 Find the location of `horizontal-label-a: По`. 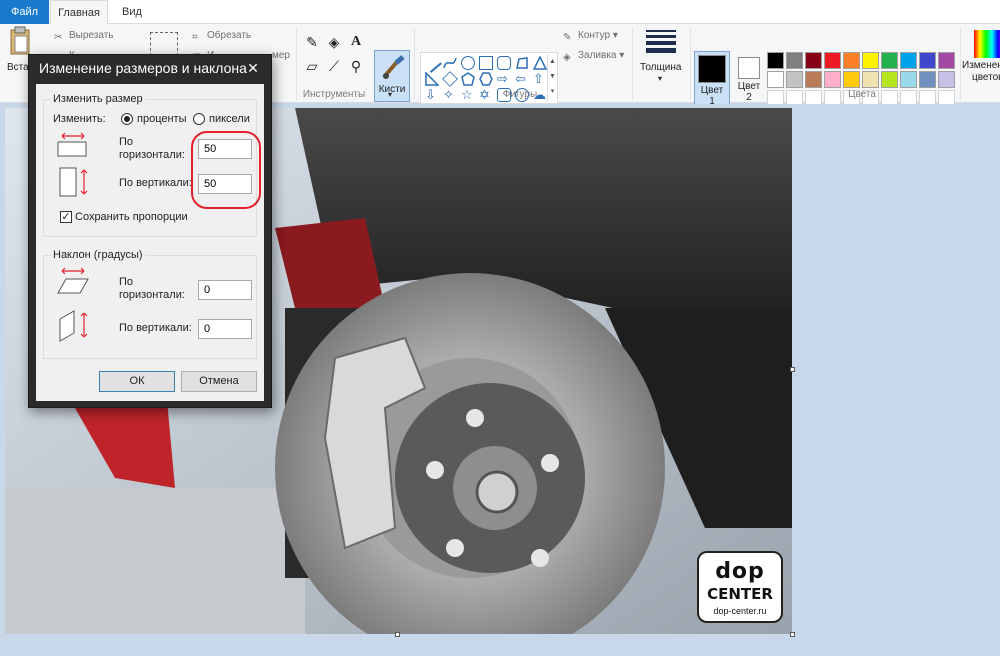

horizontal-label-a: По is located at coordinates (126, 142).